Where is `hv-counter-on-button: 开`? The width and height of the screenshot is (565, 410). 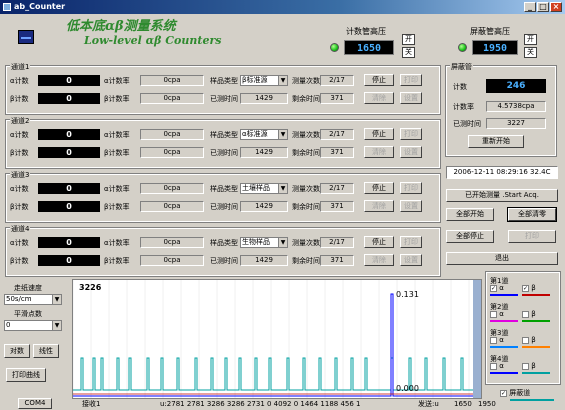 hv-counter-on-button: 开 is located at coordinates (408, 39).